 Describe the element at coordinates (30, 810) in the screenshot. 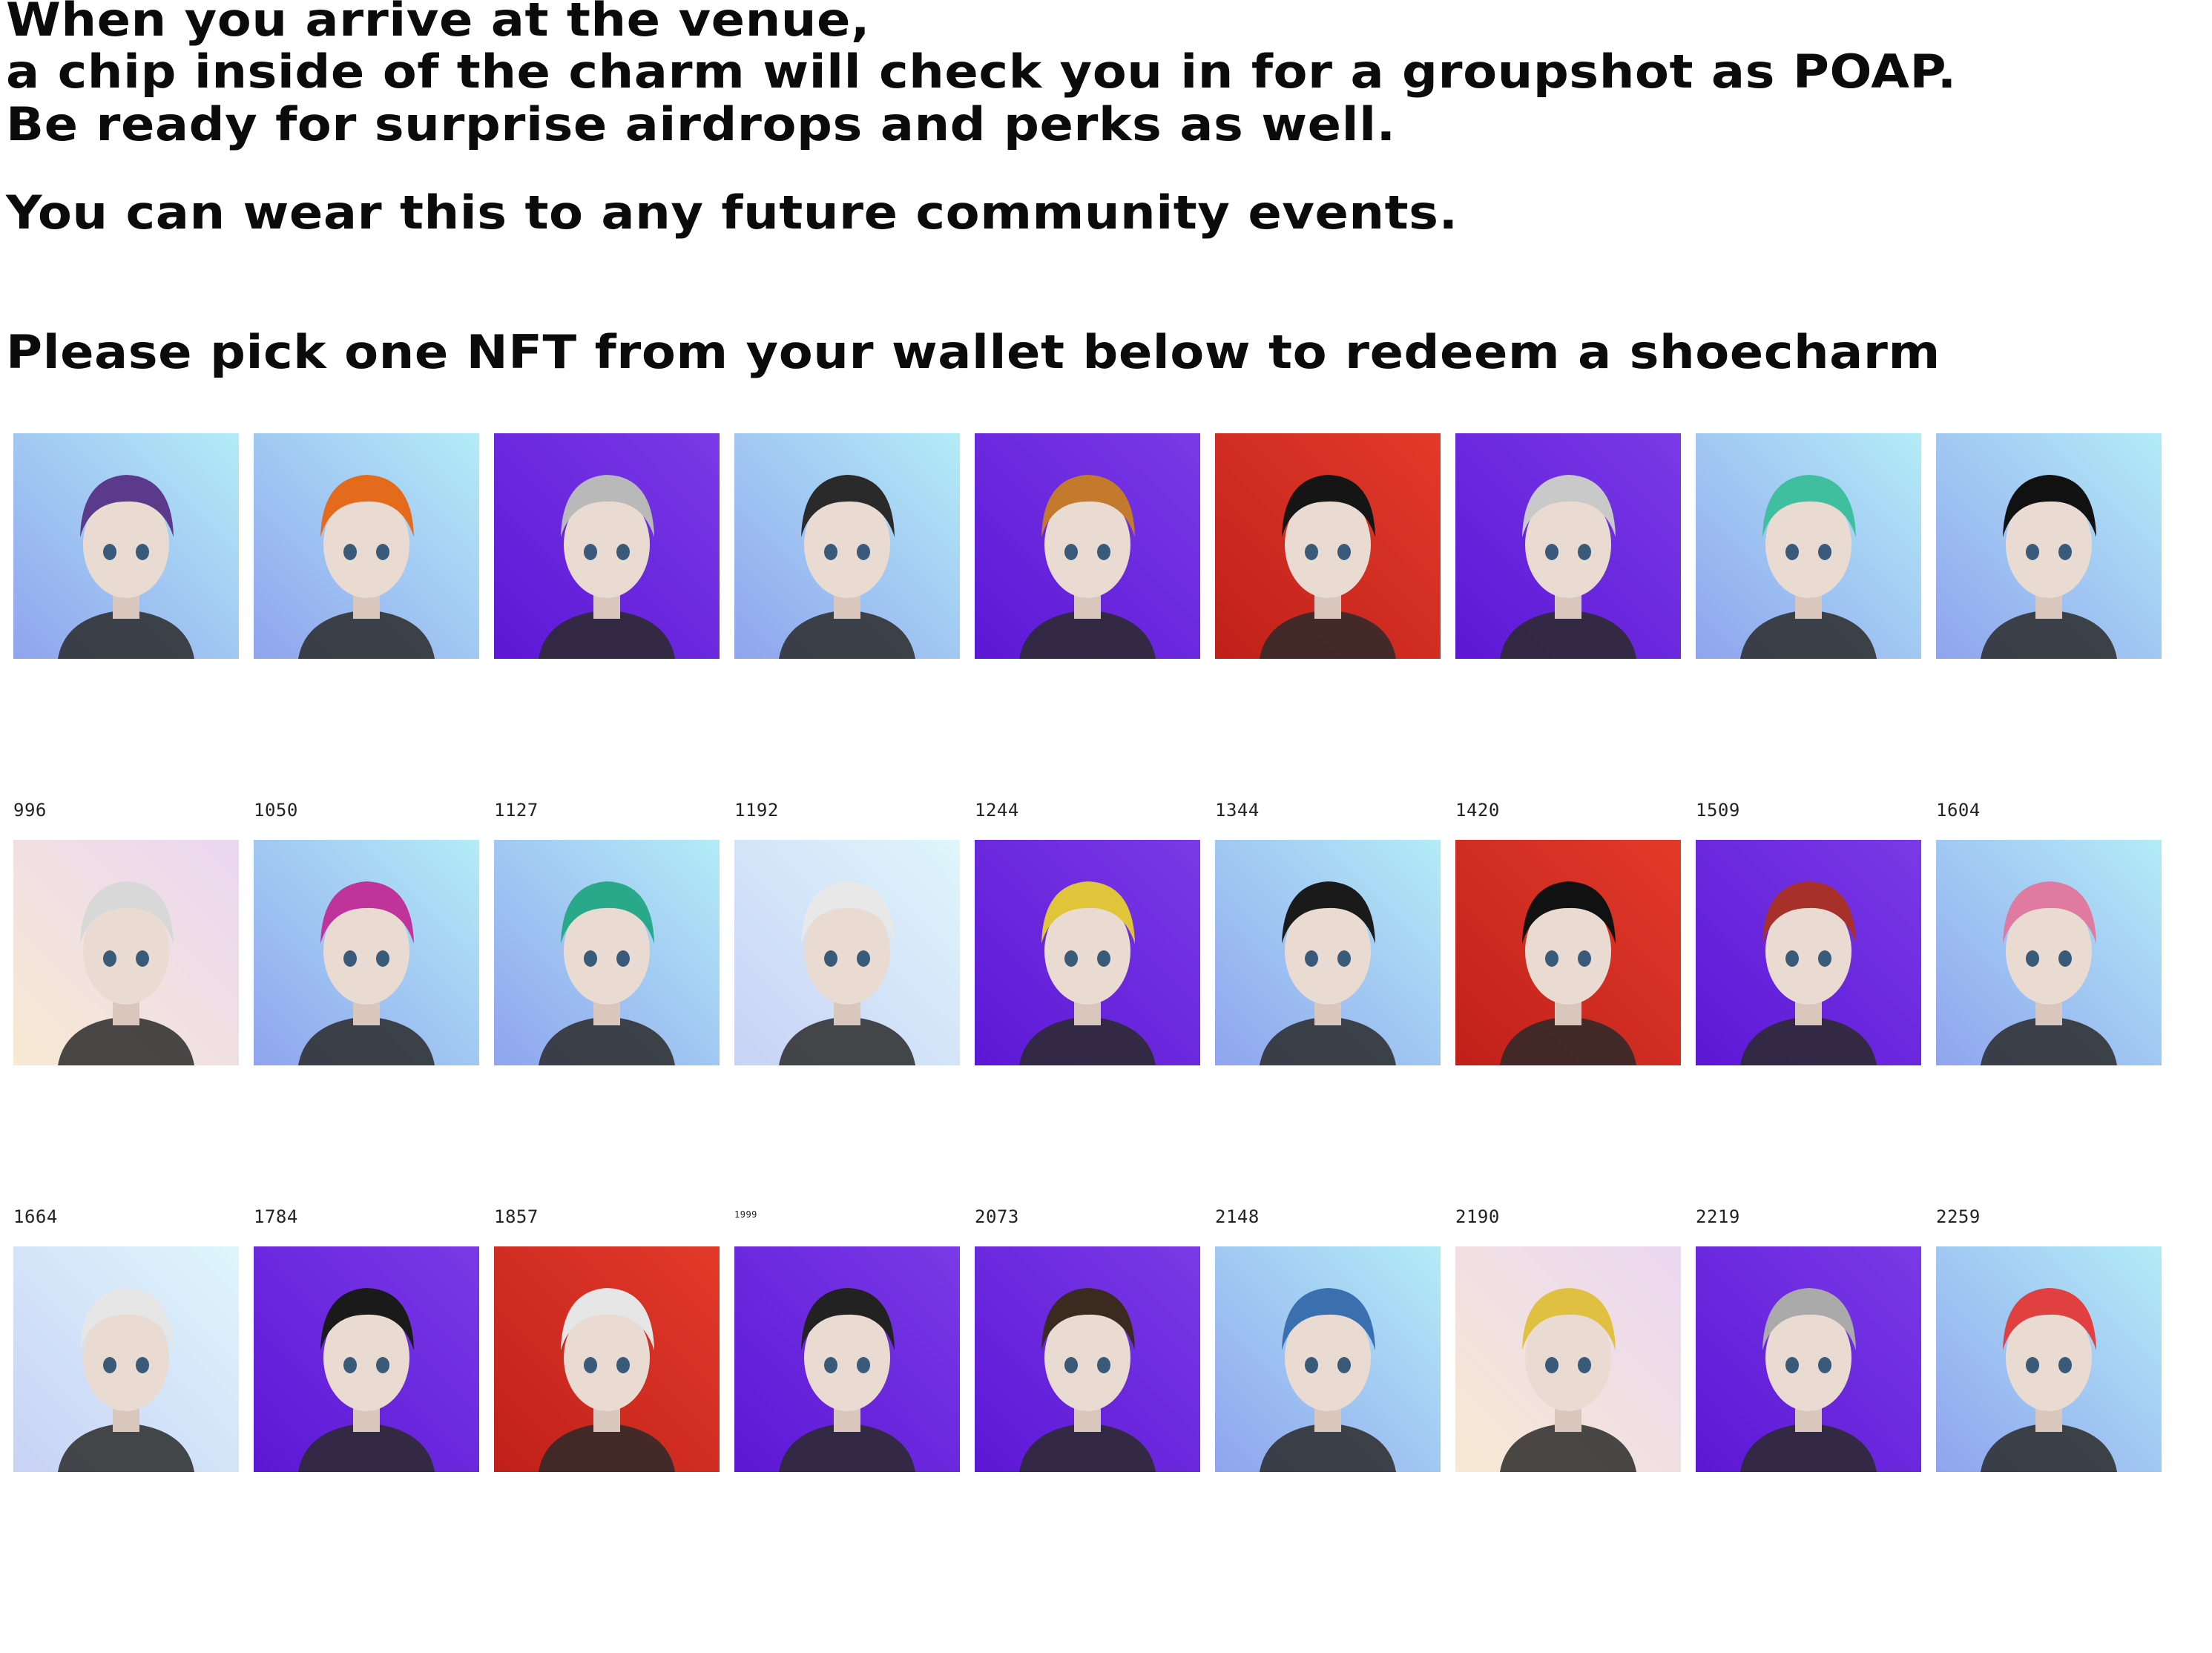

I see `nft-token-id: 996` at that location.